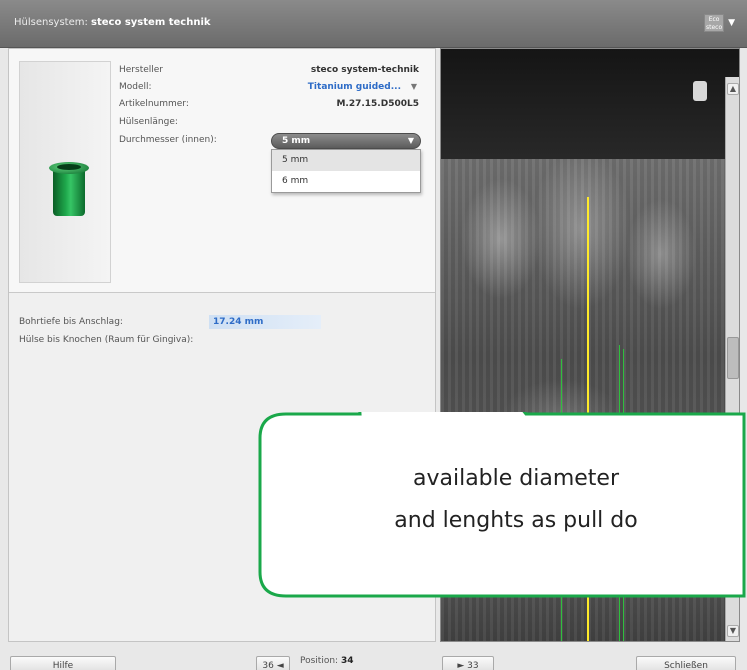 The width and height of the screenshot is (747, 670). I want to click on huelse-label: Hülse bis Knochen (Raum für Gingiva):, so click(106, 340).